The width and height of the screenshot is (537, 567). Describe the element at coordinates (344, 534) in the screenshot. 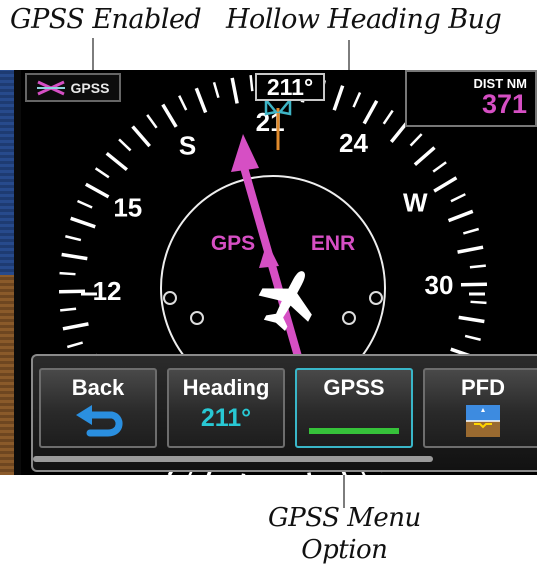

I see `gpss-menu-option-callout: GPSS Menu Option` at that location.